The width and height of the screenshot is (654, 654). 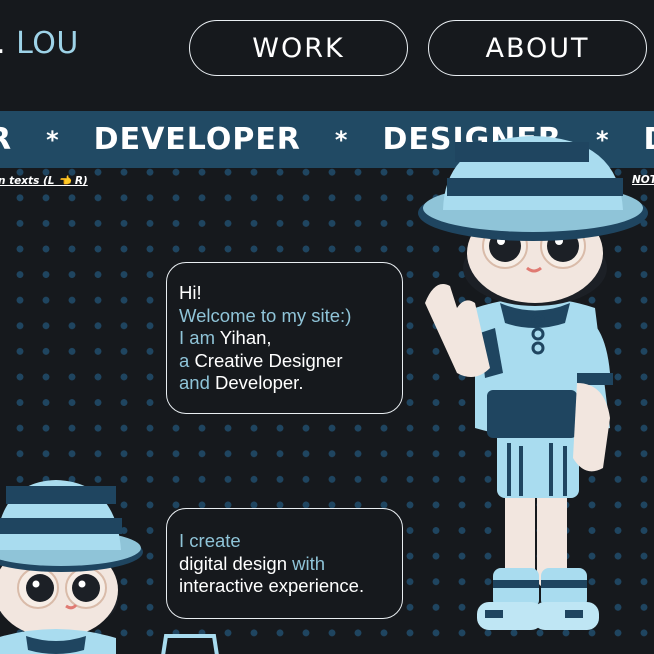 I want to click on greeting-line: Hi!, so click(x=190, y=292).